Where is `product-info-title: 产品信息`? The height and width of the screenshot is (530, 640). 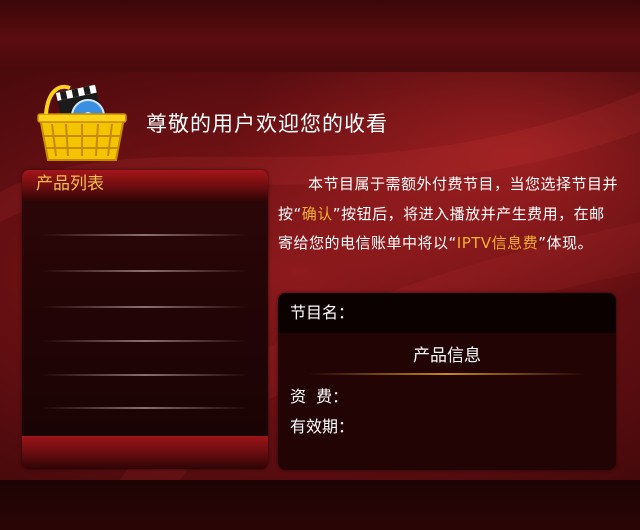
product-info-title: 产品信息 is located at coordinates (447, 356).